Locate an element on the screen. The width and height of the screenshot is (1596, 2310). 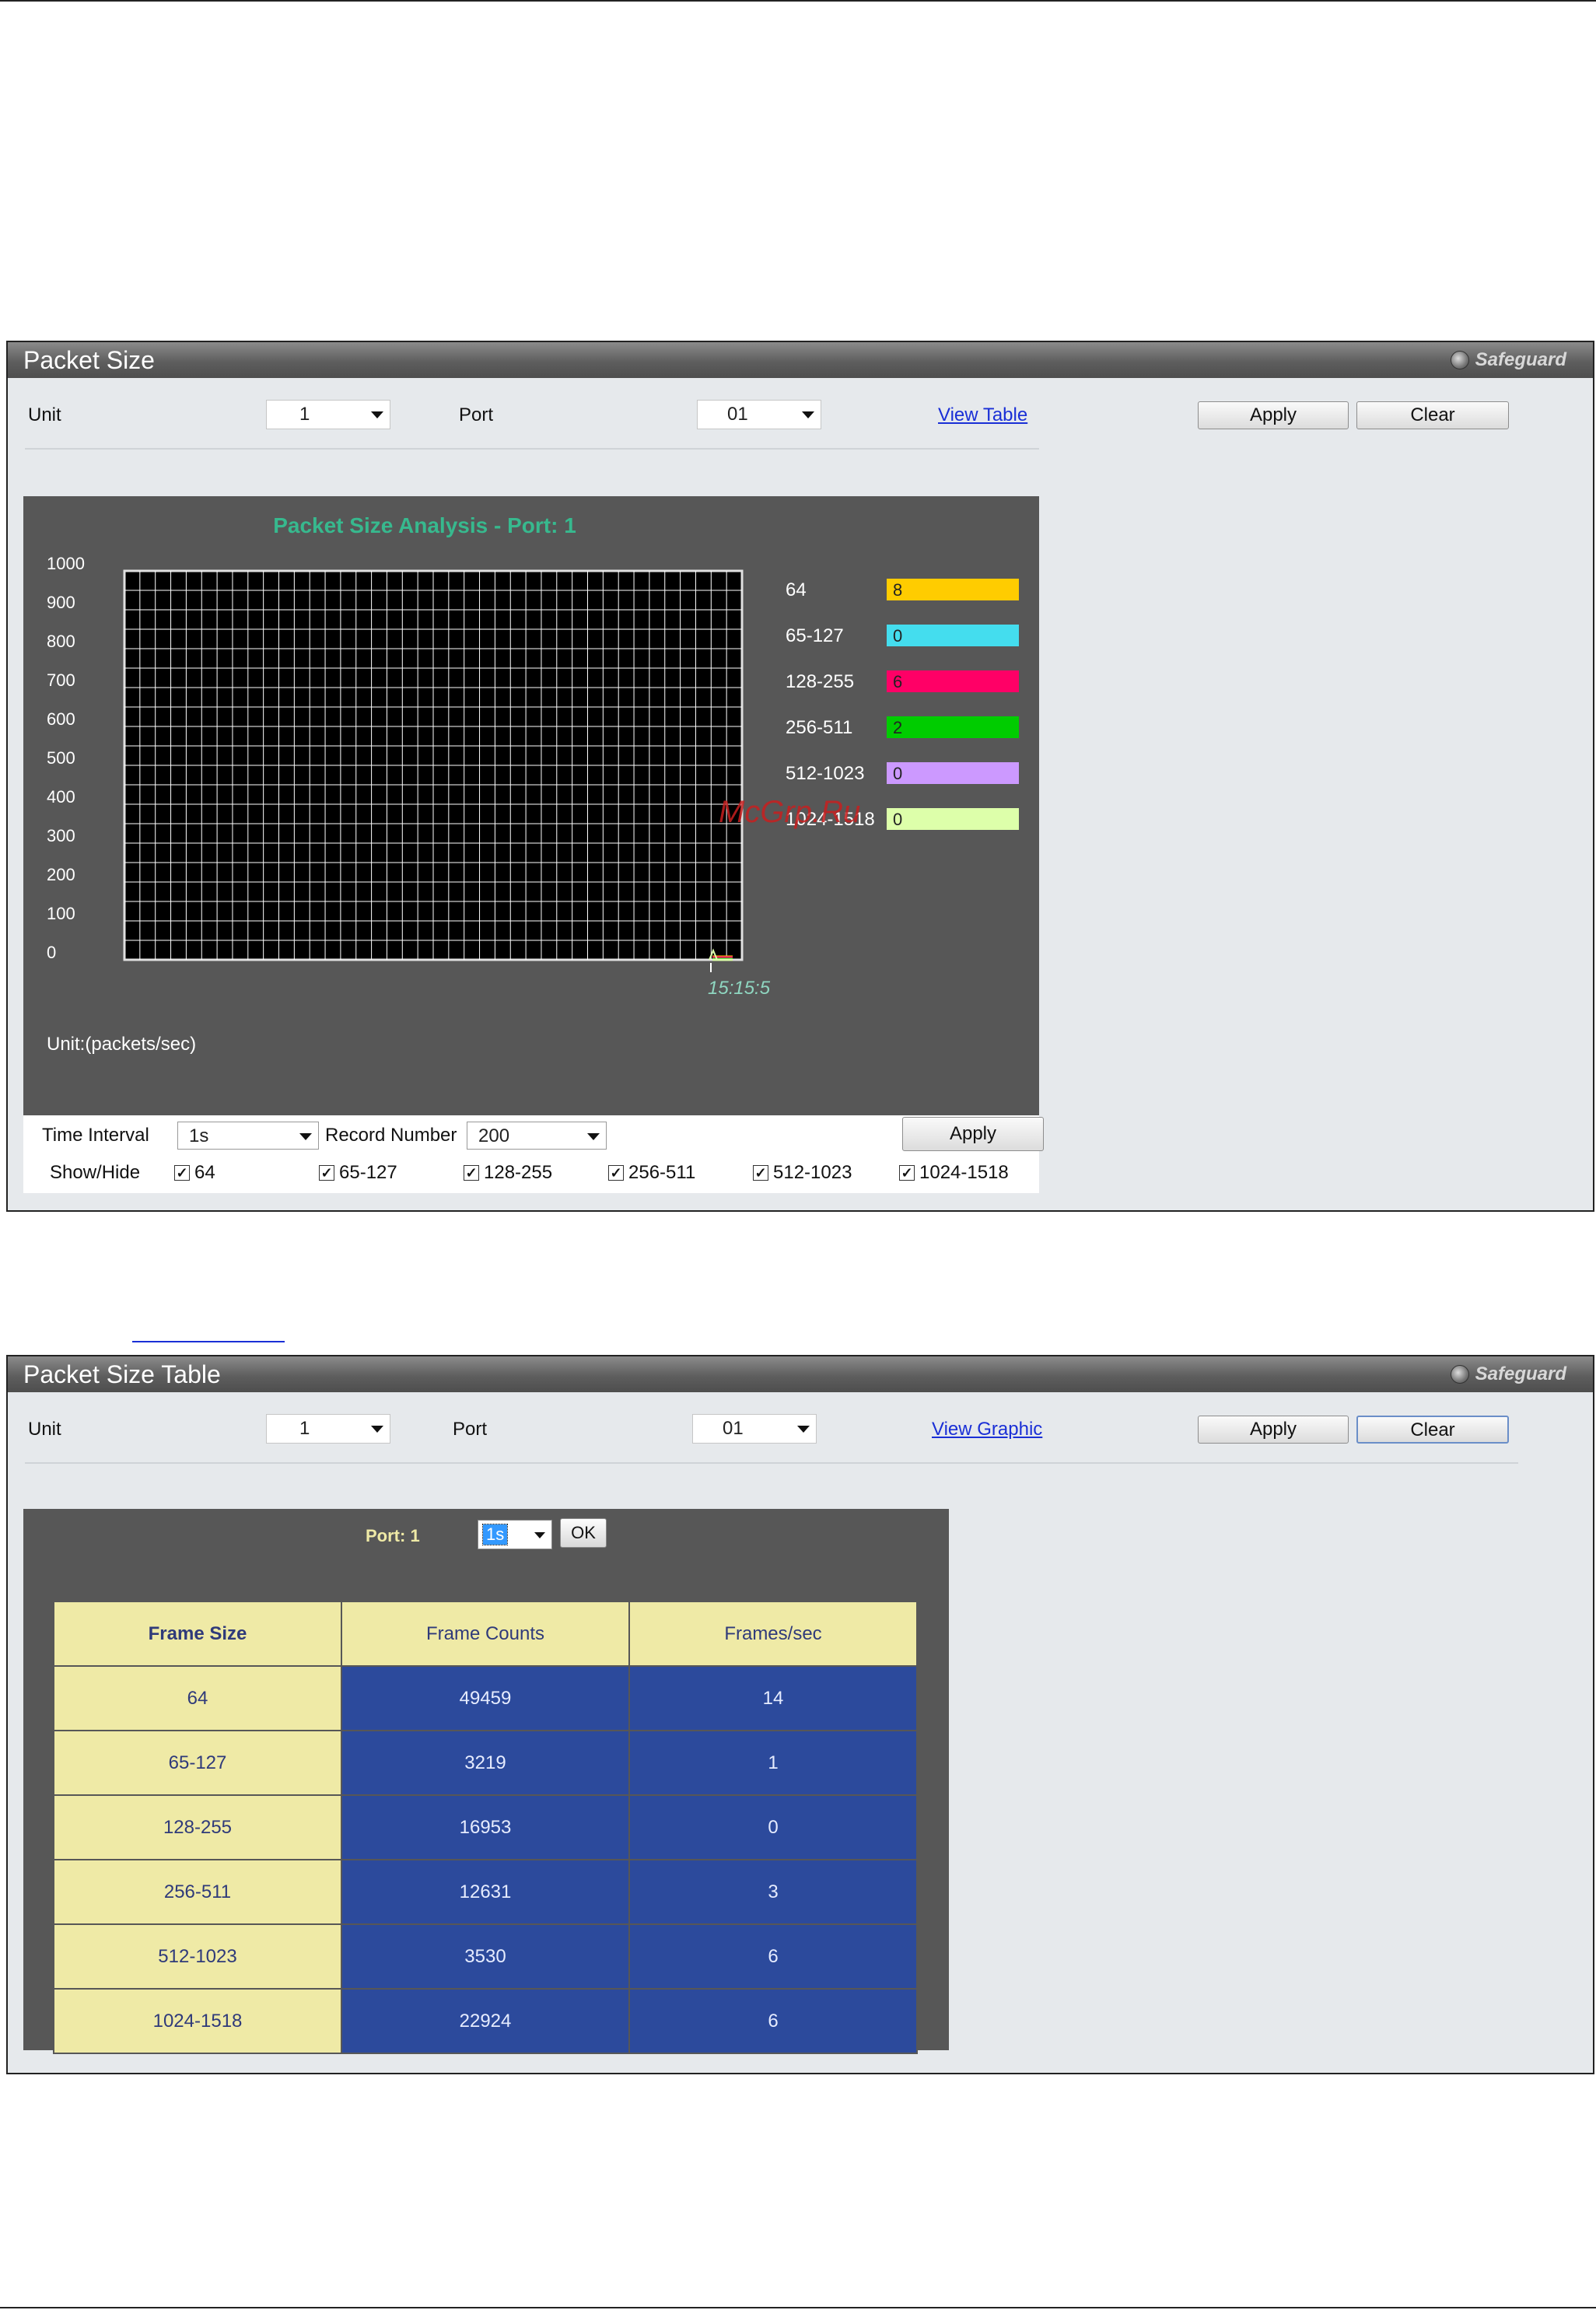
y-tick-label: 300 is located at coordinates (61, 836).